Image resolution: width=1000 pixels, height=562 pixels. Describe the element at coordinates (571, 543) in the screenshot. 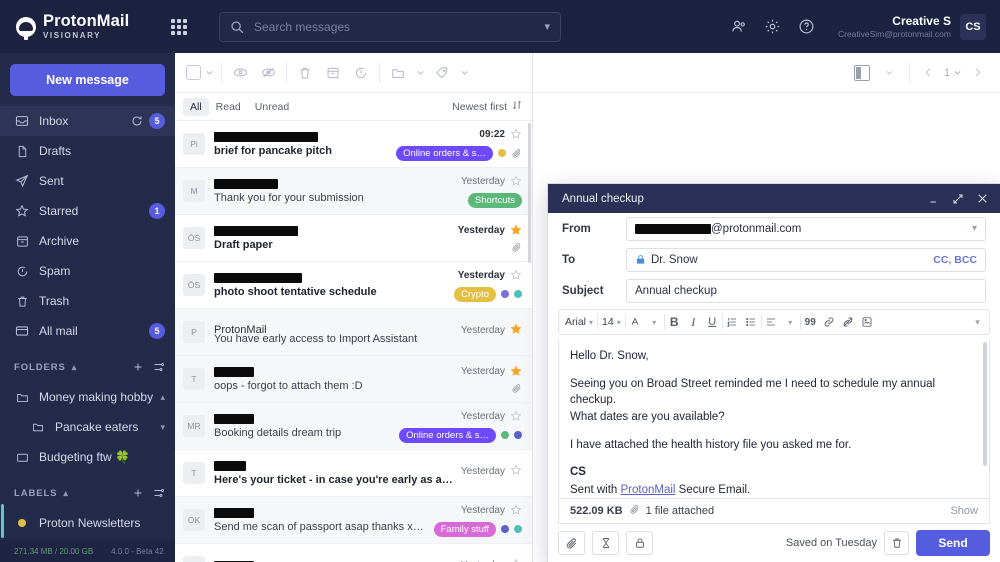

I see `attach-file-button` at that location.